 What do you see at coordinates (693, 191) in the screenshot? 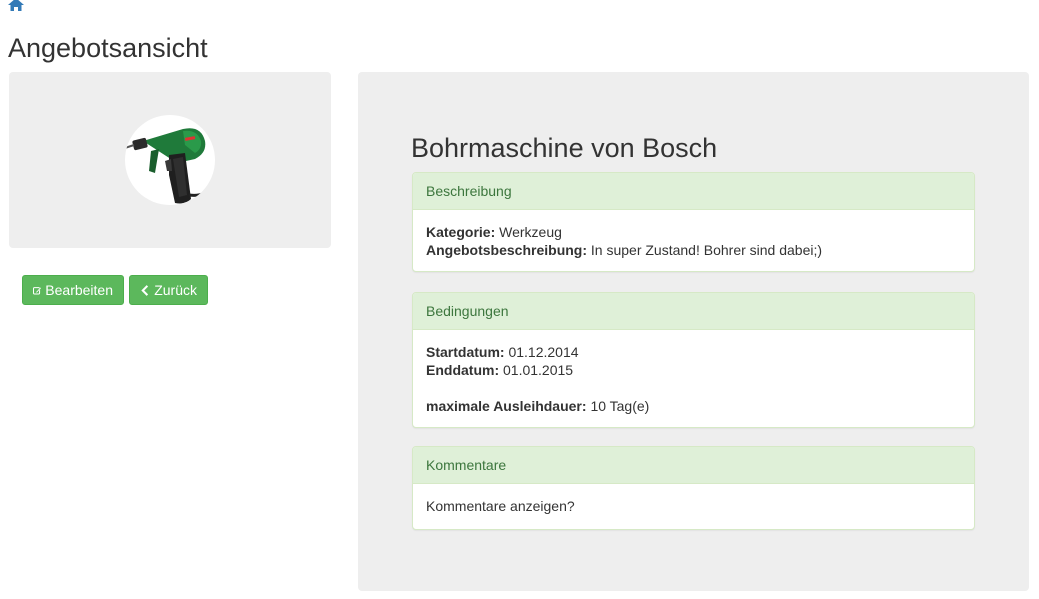
I see `description-panel-heading: Beschreibung` at bounding box center [693, 191].